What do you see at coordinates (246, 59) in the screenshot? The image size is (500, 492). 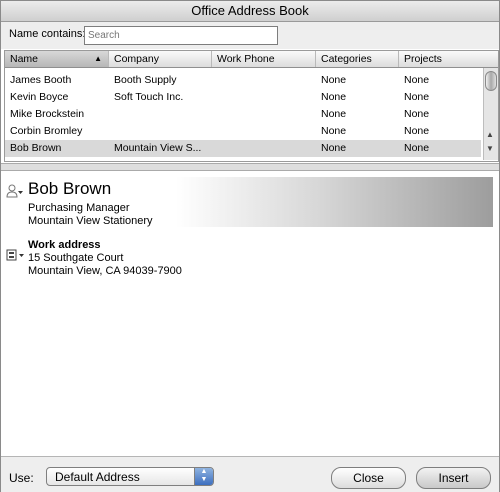 I see `column-header-label: Work Phone` at bounding box center [246, 59].